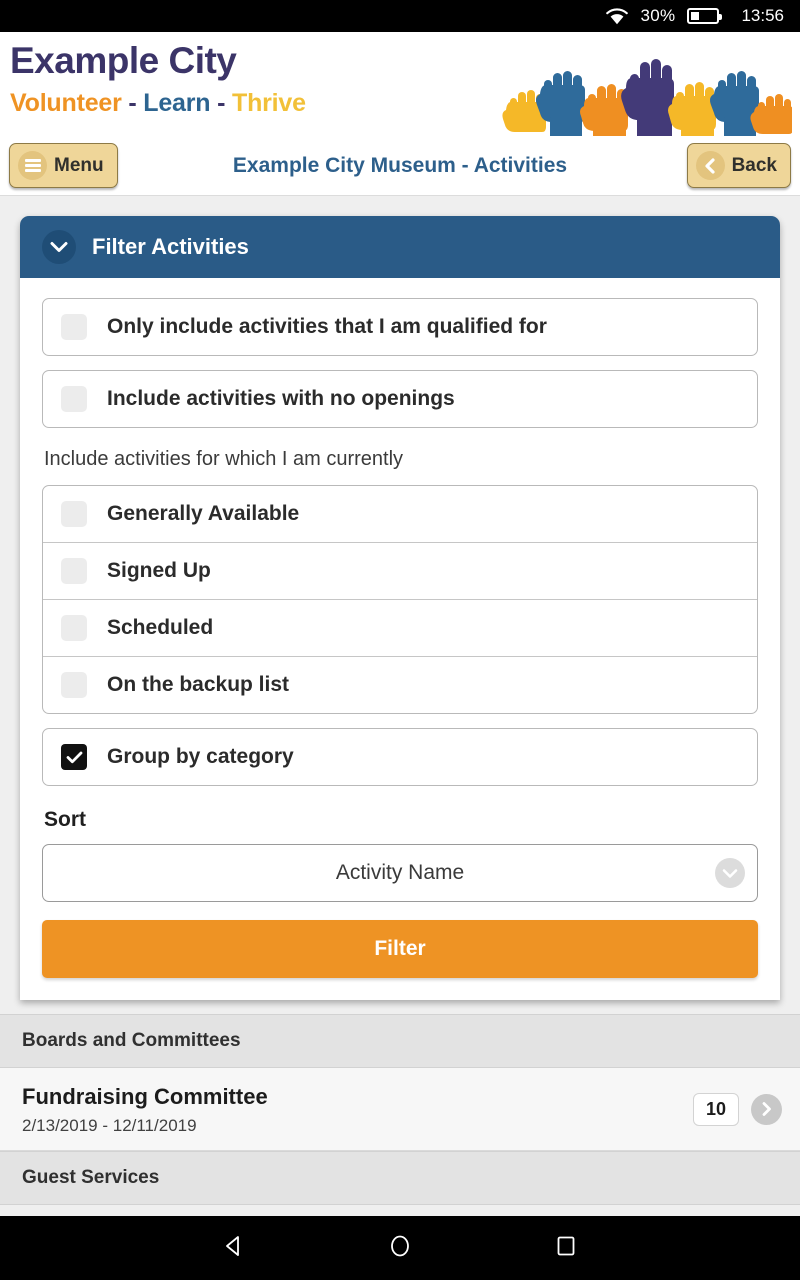 The image size is (800, 1280). I want to click on checkbox-row-no-openings: Include activities with no openings, so click(400, 399).